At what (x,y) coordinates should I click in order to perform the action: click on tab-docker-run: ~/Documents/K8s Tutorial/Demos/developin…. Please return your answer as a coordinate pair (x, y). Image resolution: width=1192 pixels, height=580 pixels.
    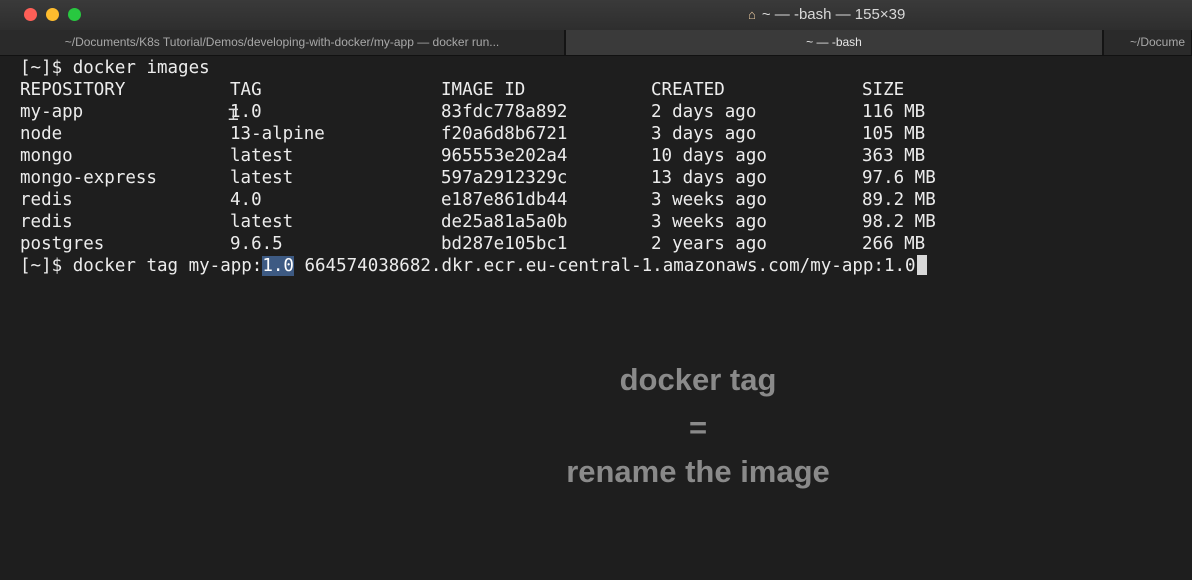
    Looking at the image, I should click on (282, 42).